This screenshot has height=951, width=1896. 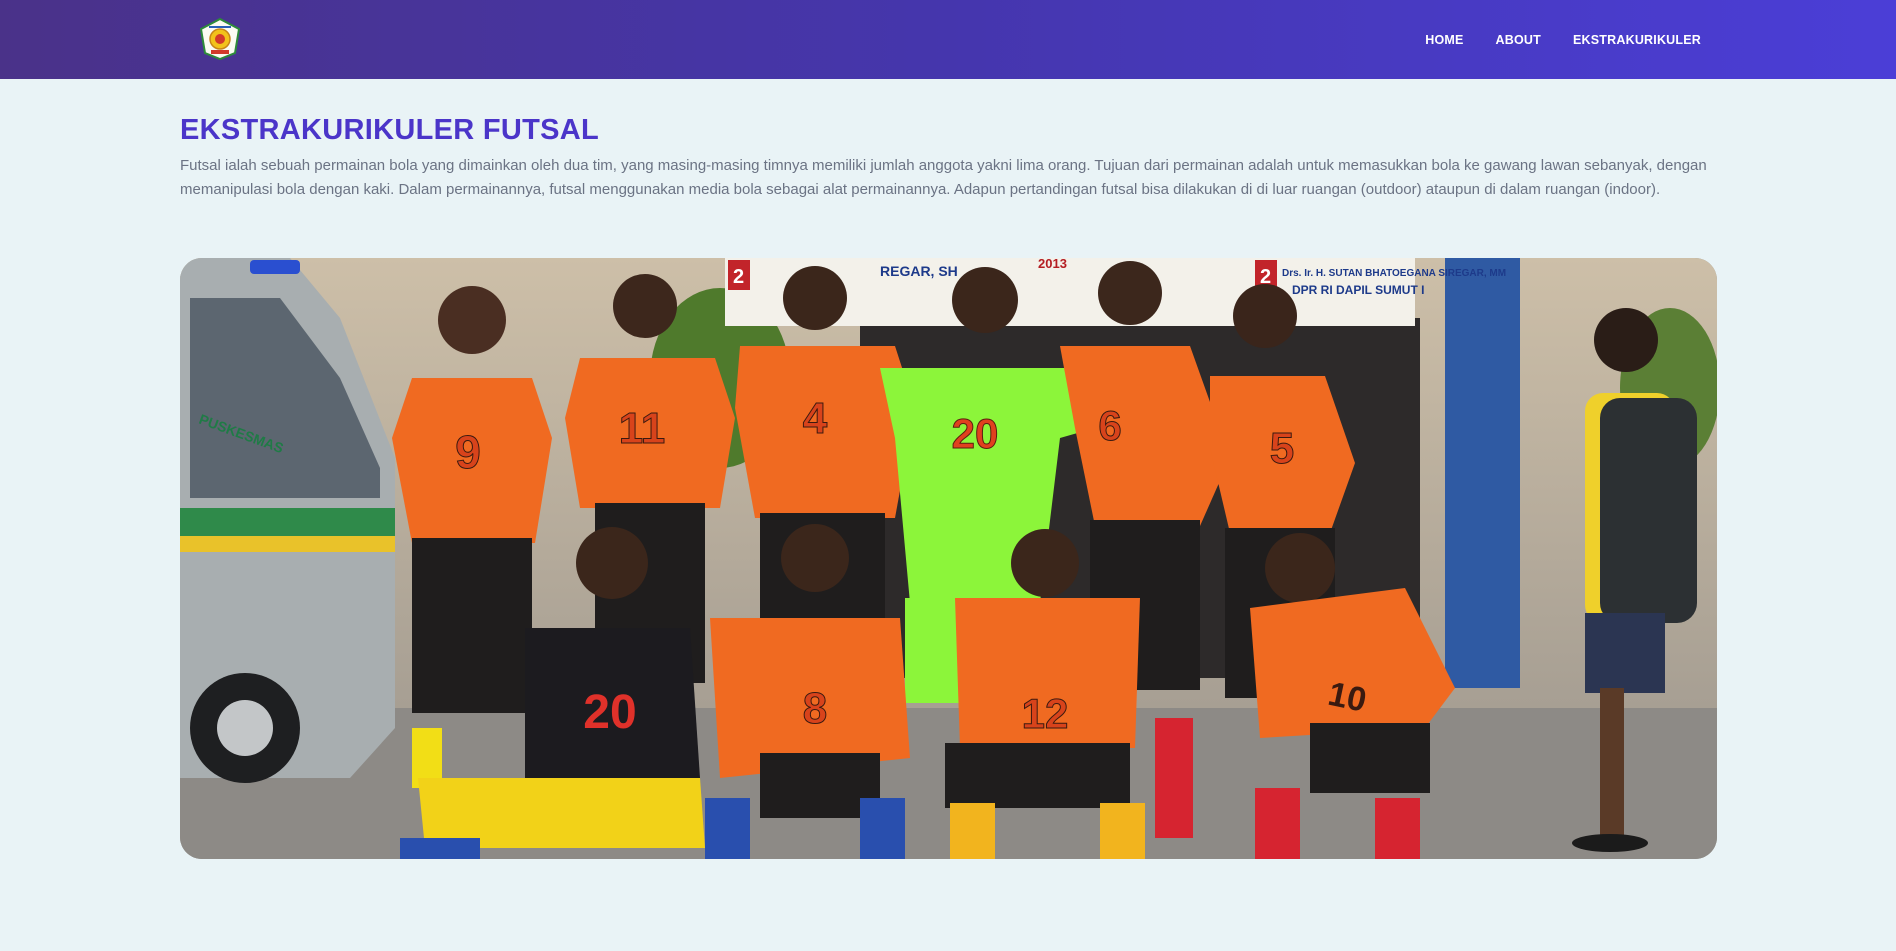 What do you see at coordinates (390, 130) in the screenshot?
I see `page-title: EKSTRAKURIKULER FUTSAL` at bounding box center [390, 130].